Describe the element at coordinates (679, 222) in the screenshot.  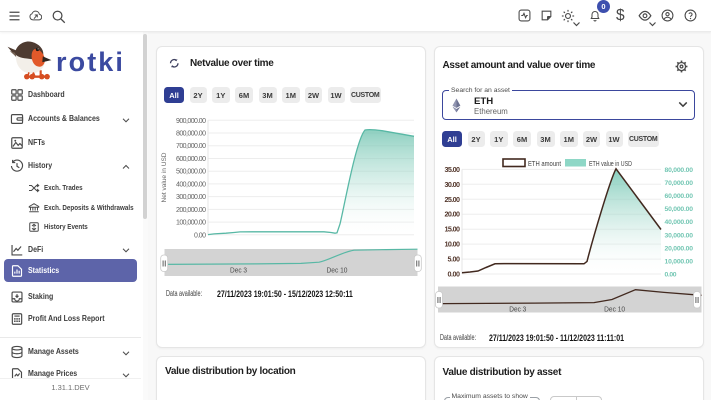
I see `svg-text: 40,000.00` at that location.